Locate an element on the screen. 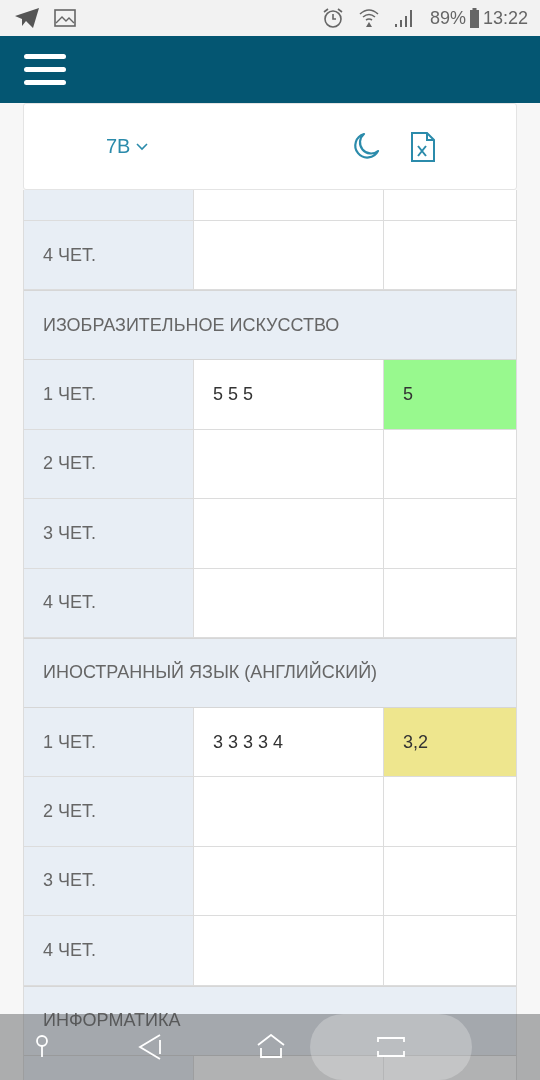 The height and width of the screenshot is (1080, 540). wifi-icon is located at coordinates (368, 18).